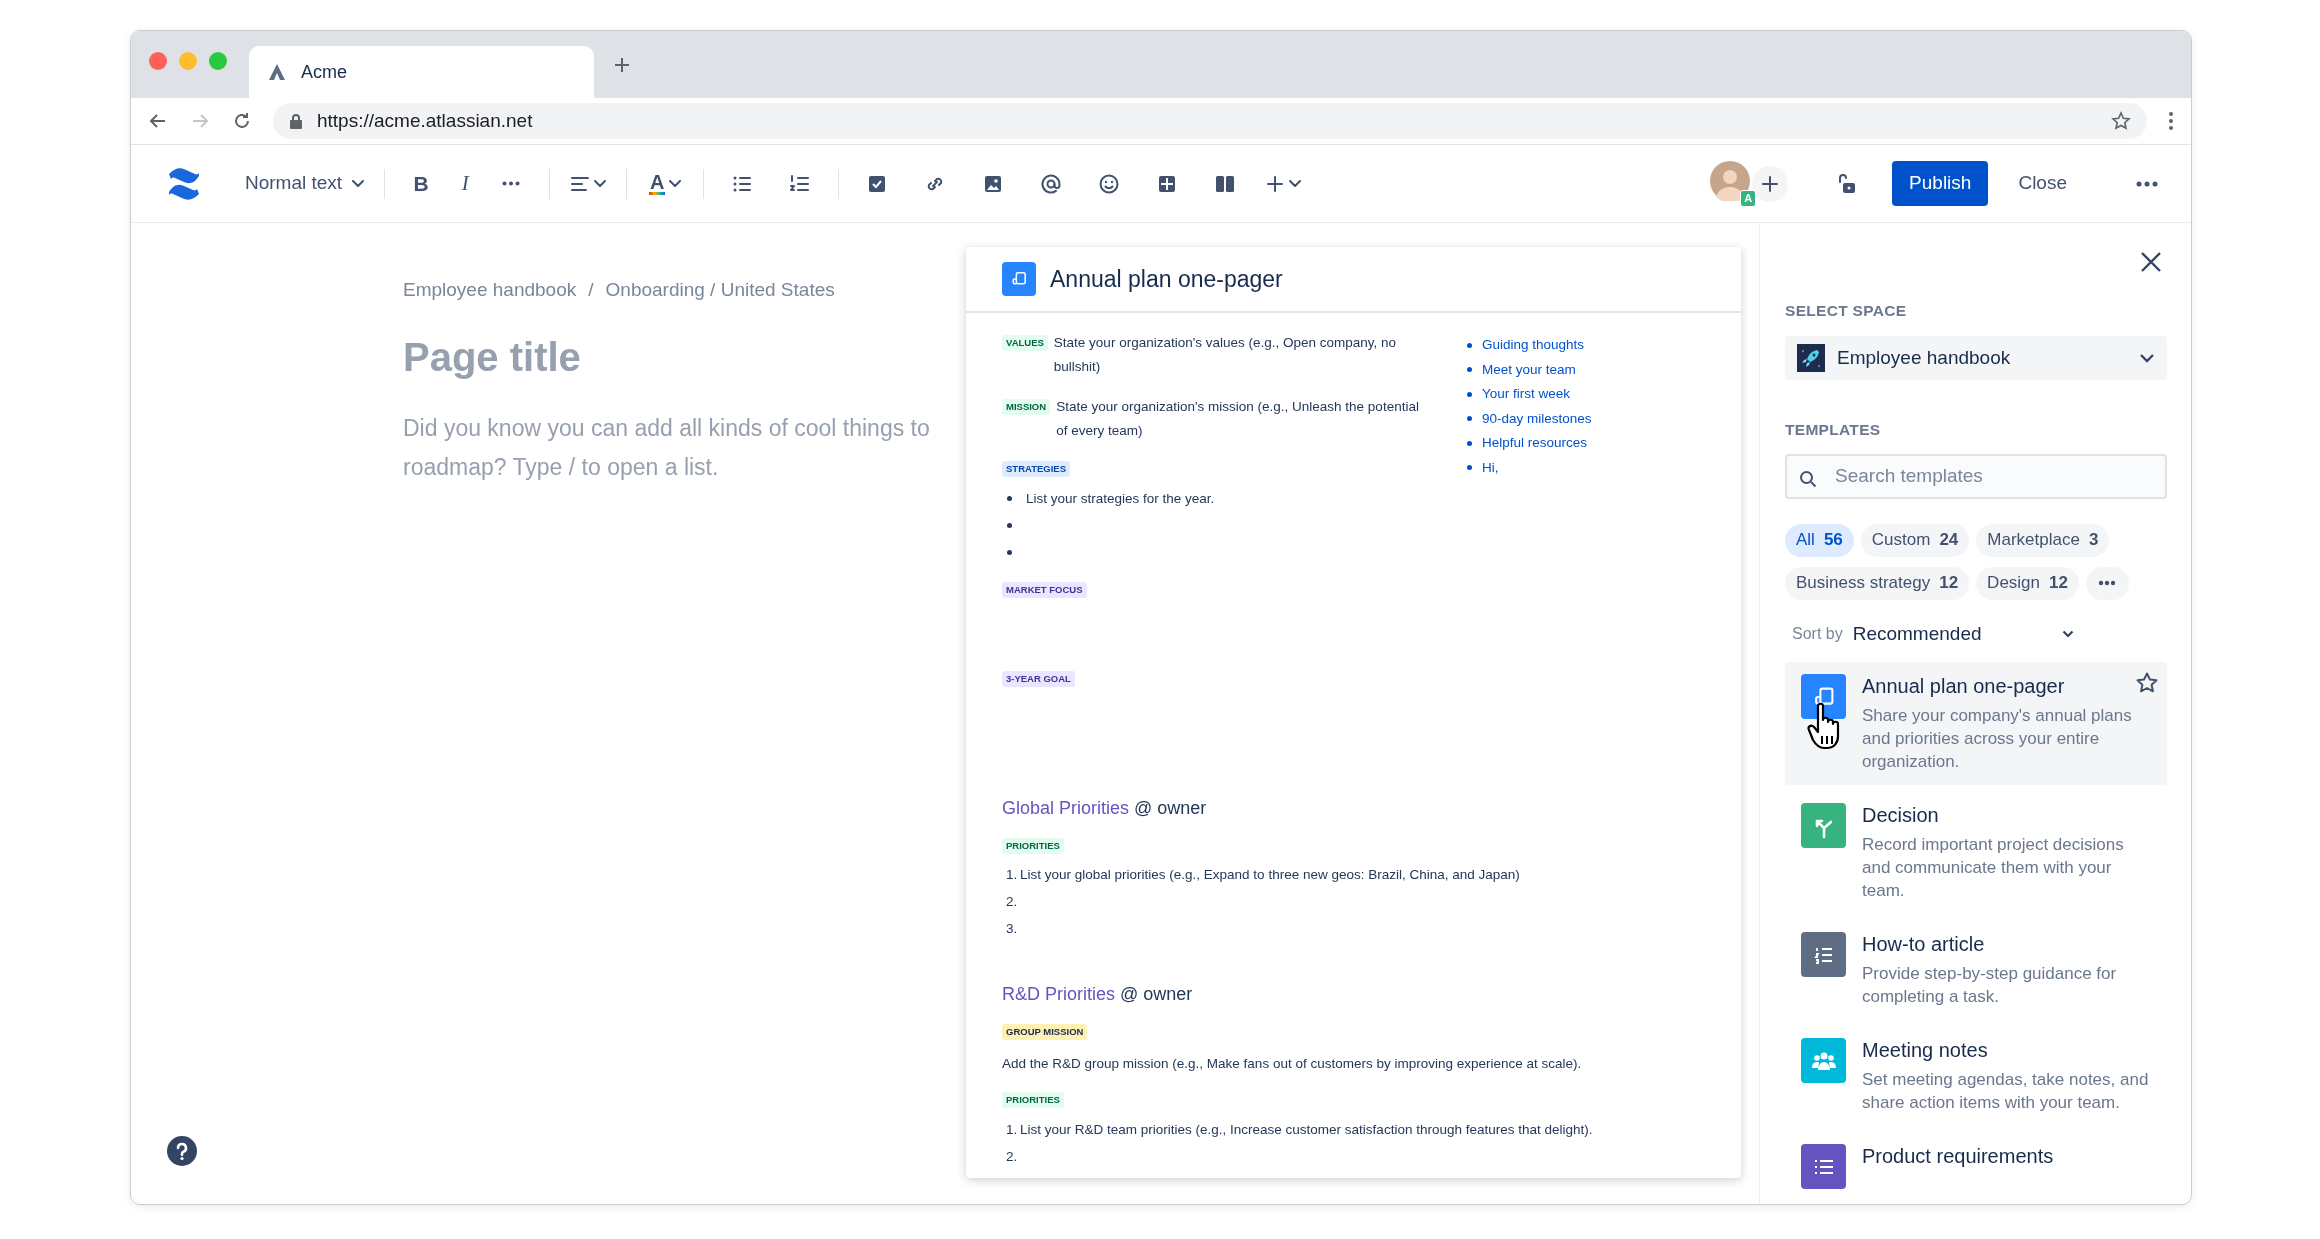  I want to click on filter-chip: Design 12, so click(2027, 583).